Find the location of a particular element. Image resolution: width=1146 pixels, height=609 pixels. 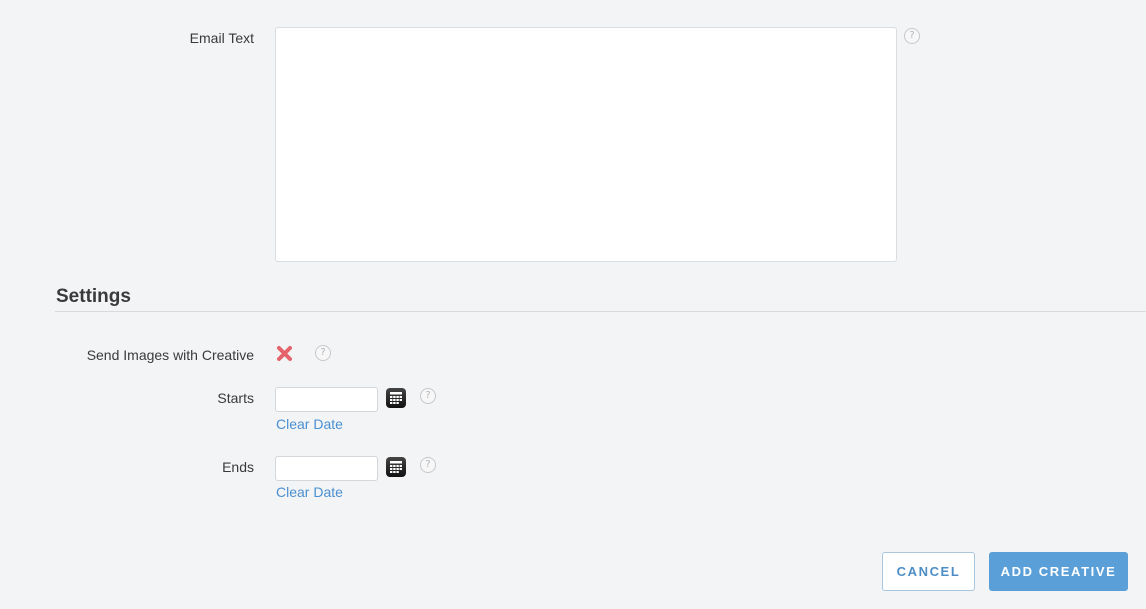

ends-help-icon: ? is located at coordinates (428, 465).